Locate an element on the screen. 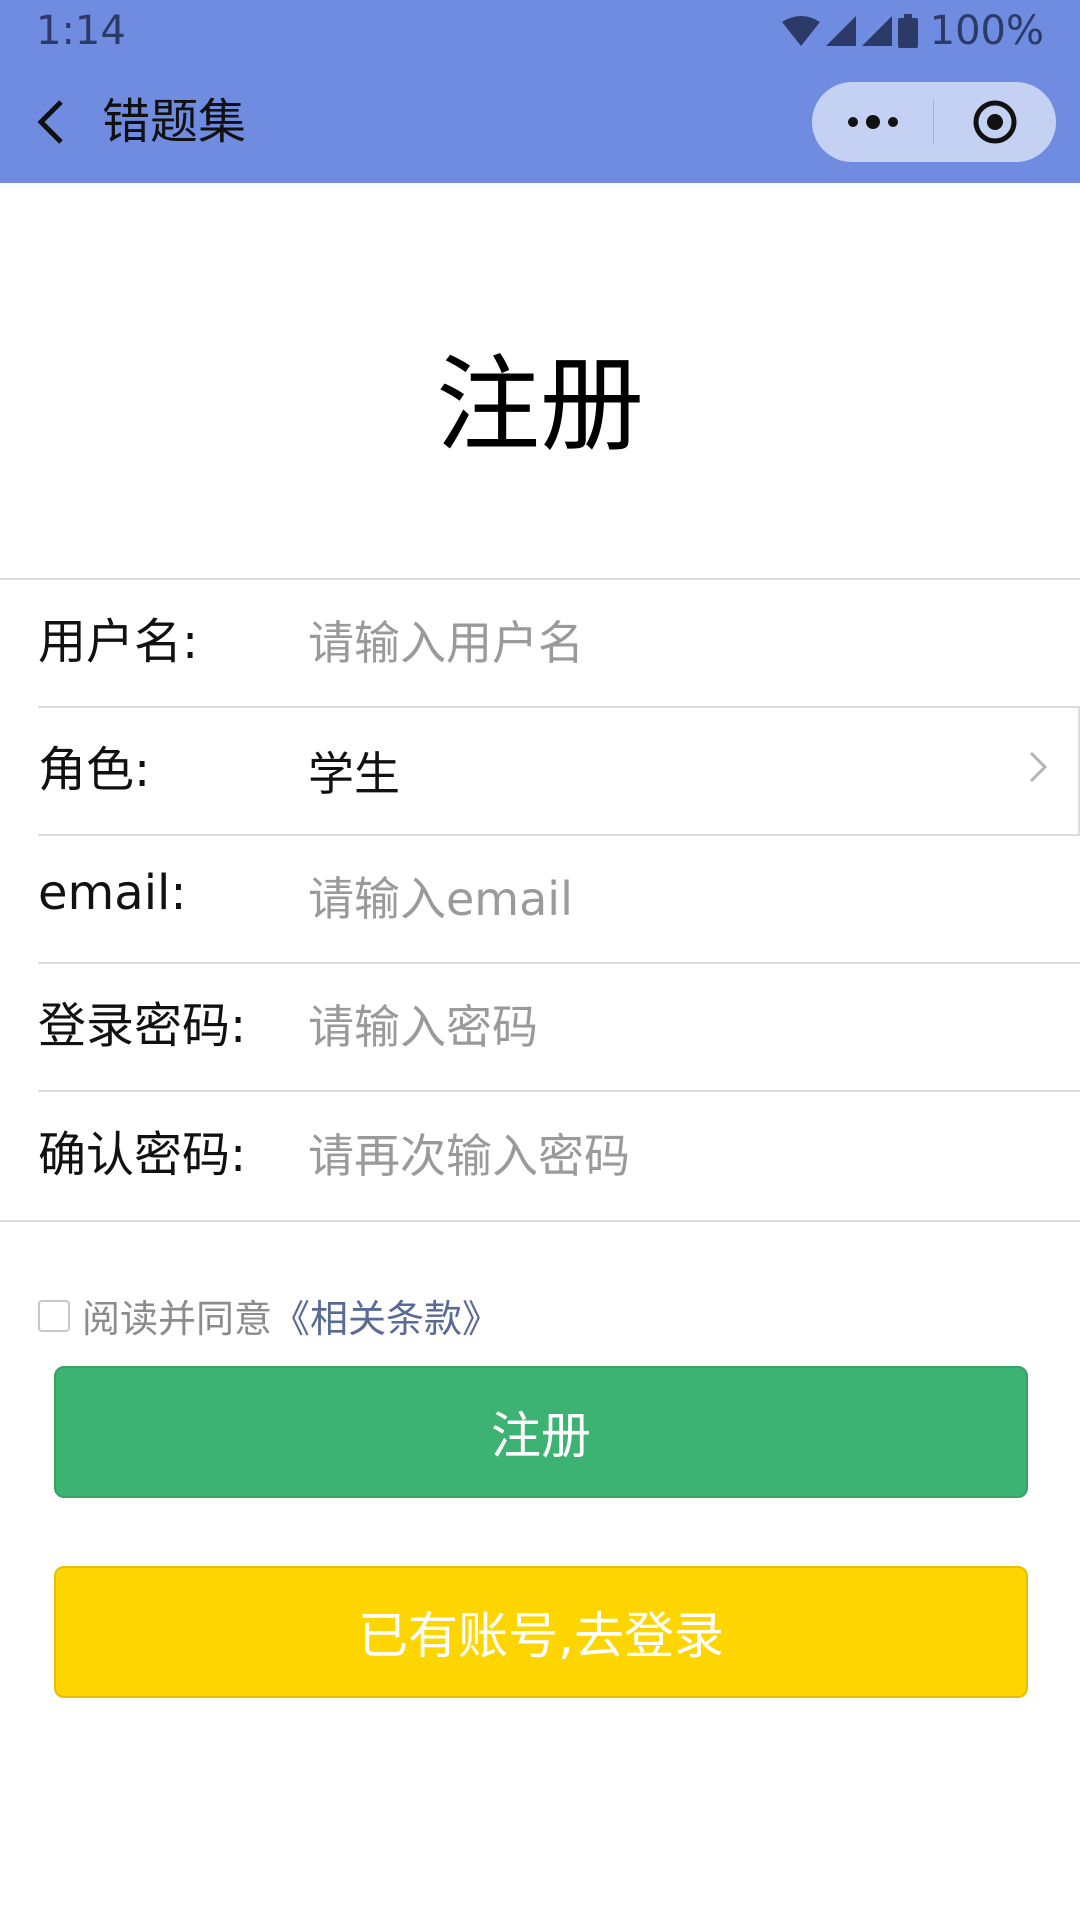  username-row: 用户名: is located at coordinates (559, 644).